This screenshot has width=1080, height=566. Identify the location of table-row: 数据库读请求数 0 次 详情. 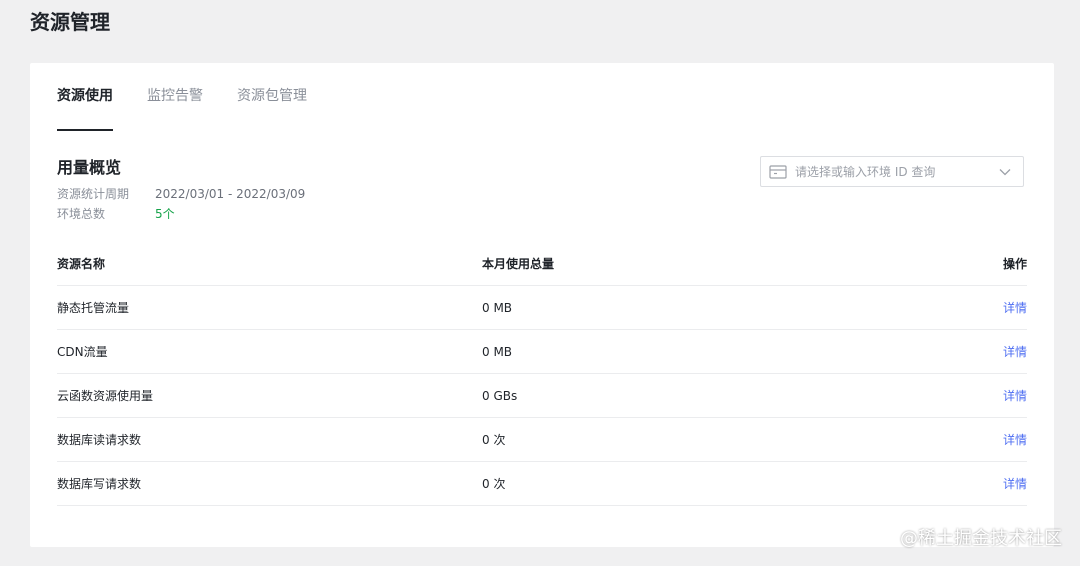
(542, 440).